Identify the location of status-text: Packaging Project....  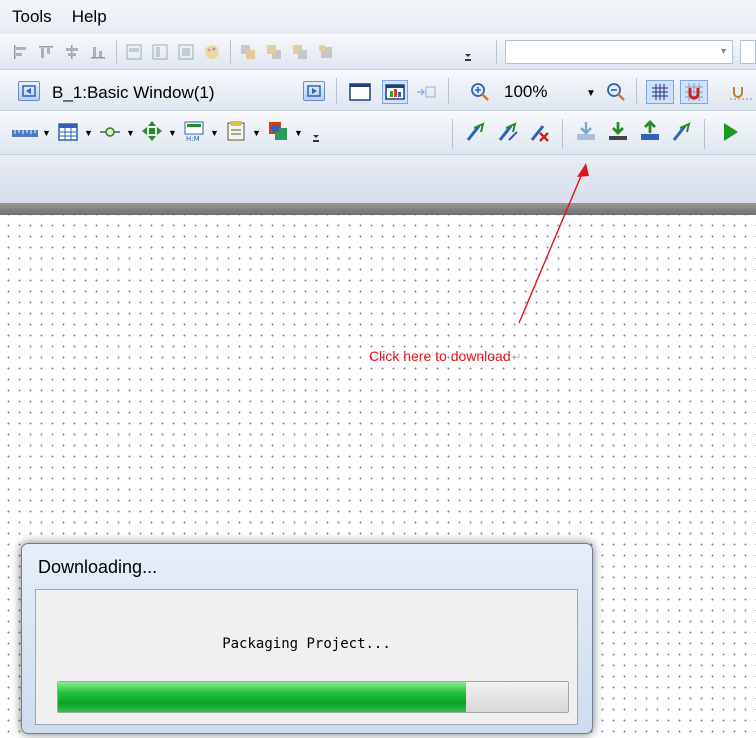
(306, 644).